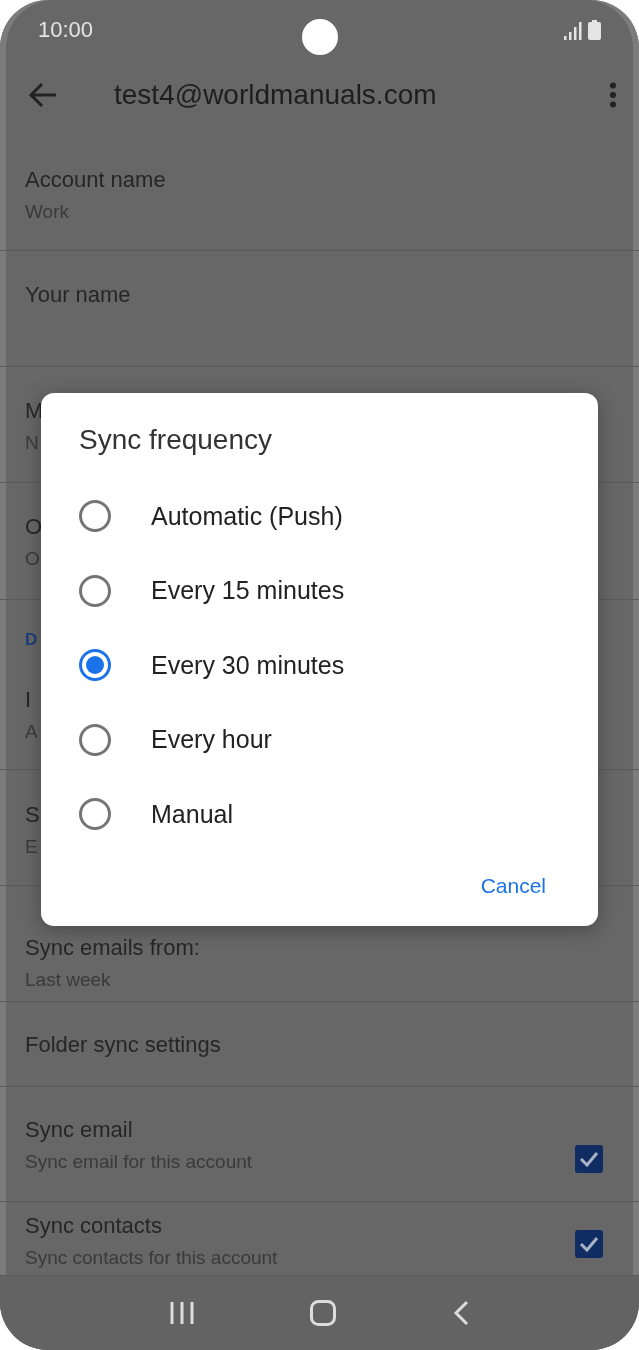 This screenshot has width=639, height=1350. I want to click on recent-apps-button, so click(182, 1313).